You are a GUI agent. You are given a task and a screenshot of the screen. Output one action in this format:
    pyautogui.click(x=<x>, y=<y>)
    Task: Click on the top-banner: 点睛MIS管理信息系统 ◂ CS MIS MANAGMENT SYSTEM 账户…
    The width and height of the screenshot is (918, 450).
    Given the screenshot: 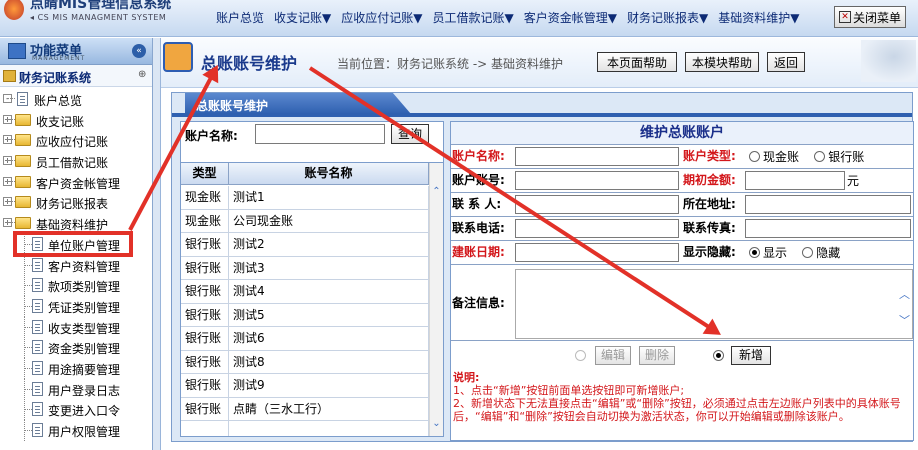 What is the action you would take?
    pyautogui.click(x=459, y=18)
    